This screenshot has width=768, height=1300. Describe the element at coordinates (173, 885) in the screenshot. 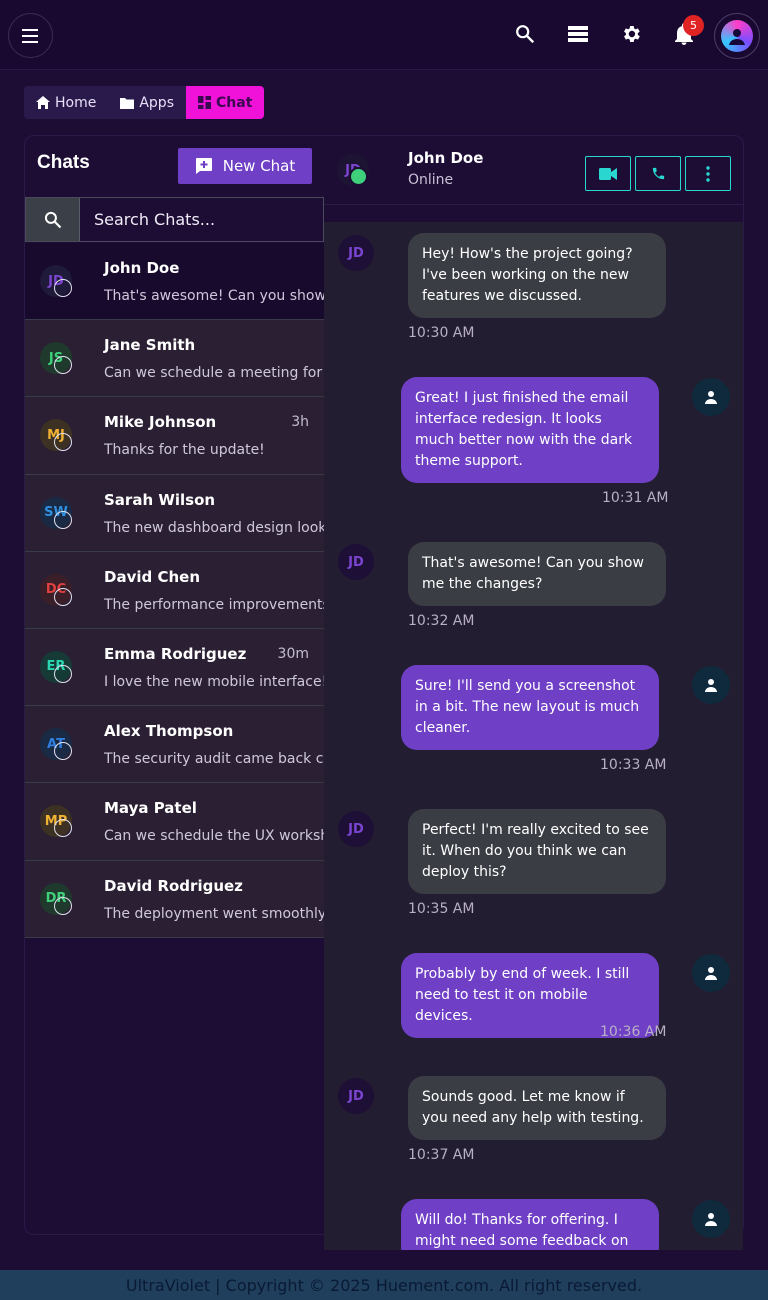

I see `chat-name: David Rodriguez` at that location.